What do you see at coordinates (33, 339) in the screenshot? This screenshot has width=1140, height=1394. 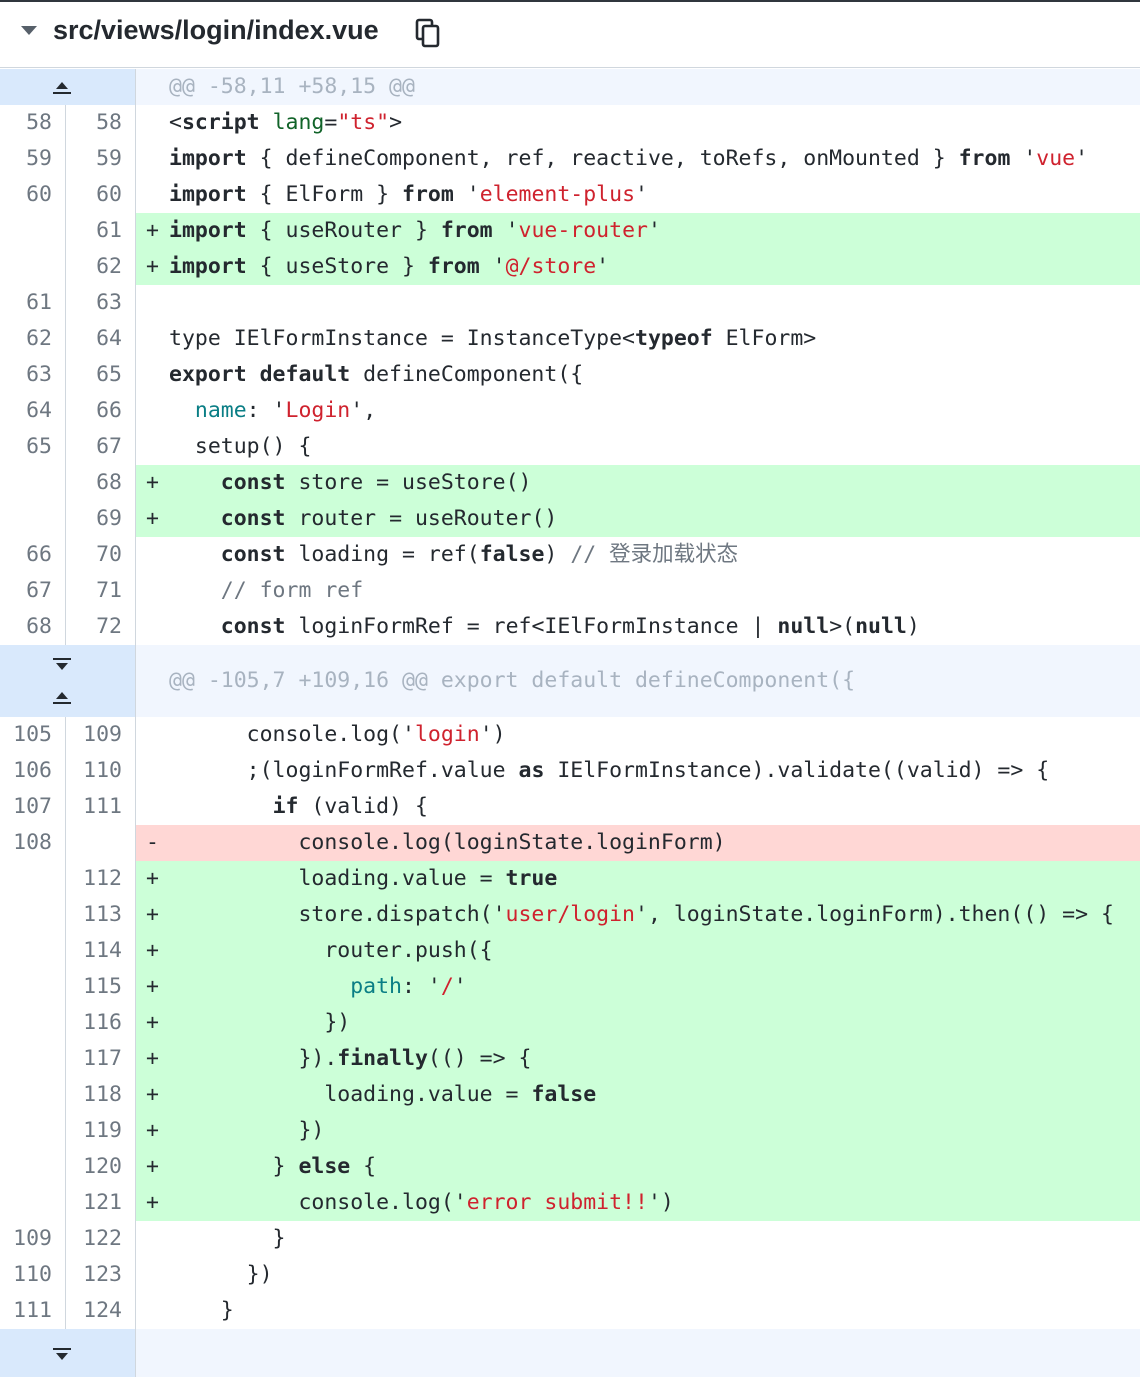 I see `old-line-number: 62` at bounding box center [33, 339].